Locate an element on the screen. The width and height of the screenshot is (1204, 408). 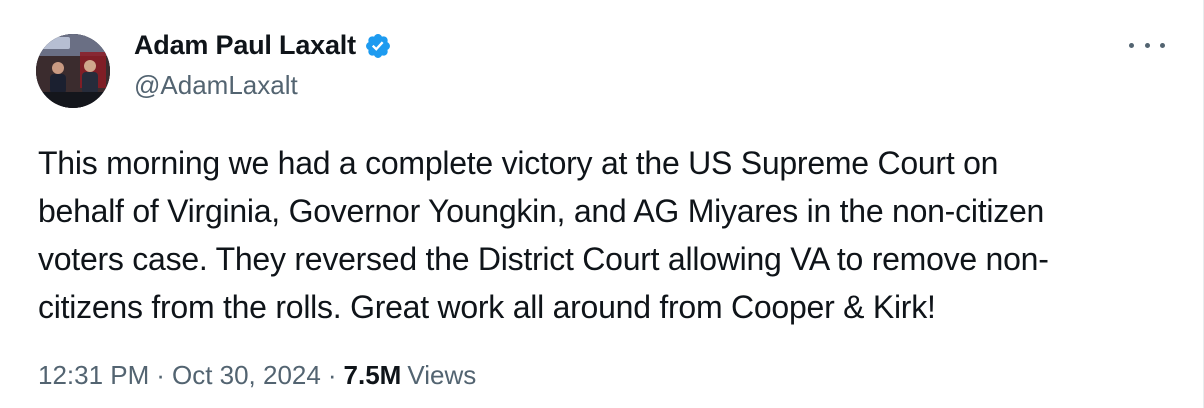
views-count: 7.5M is located at coordinates (373, 375).